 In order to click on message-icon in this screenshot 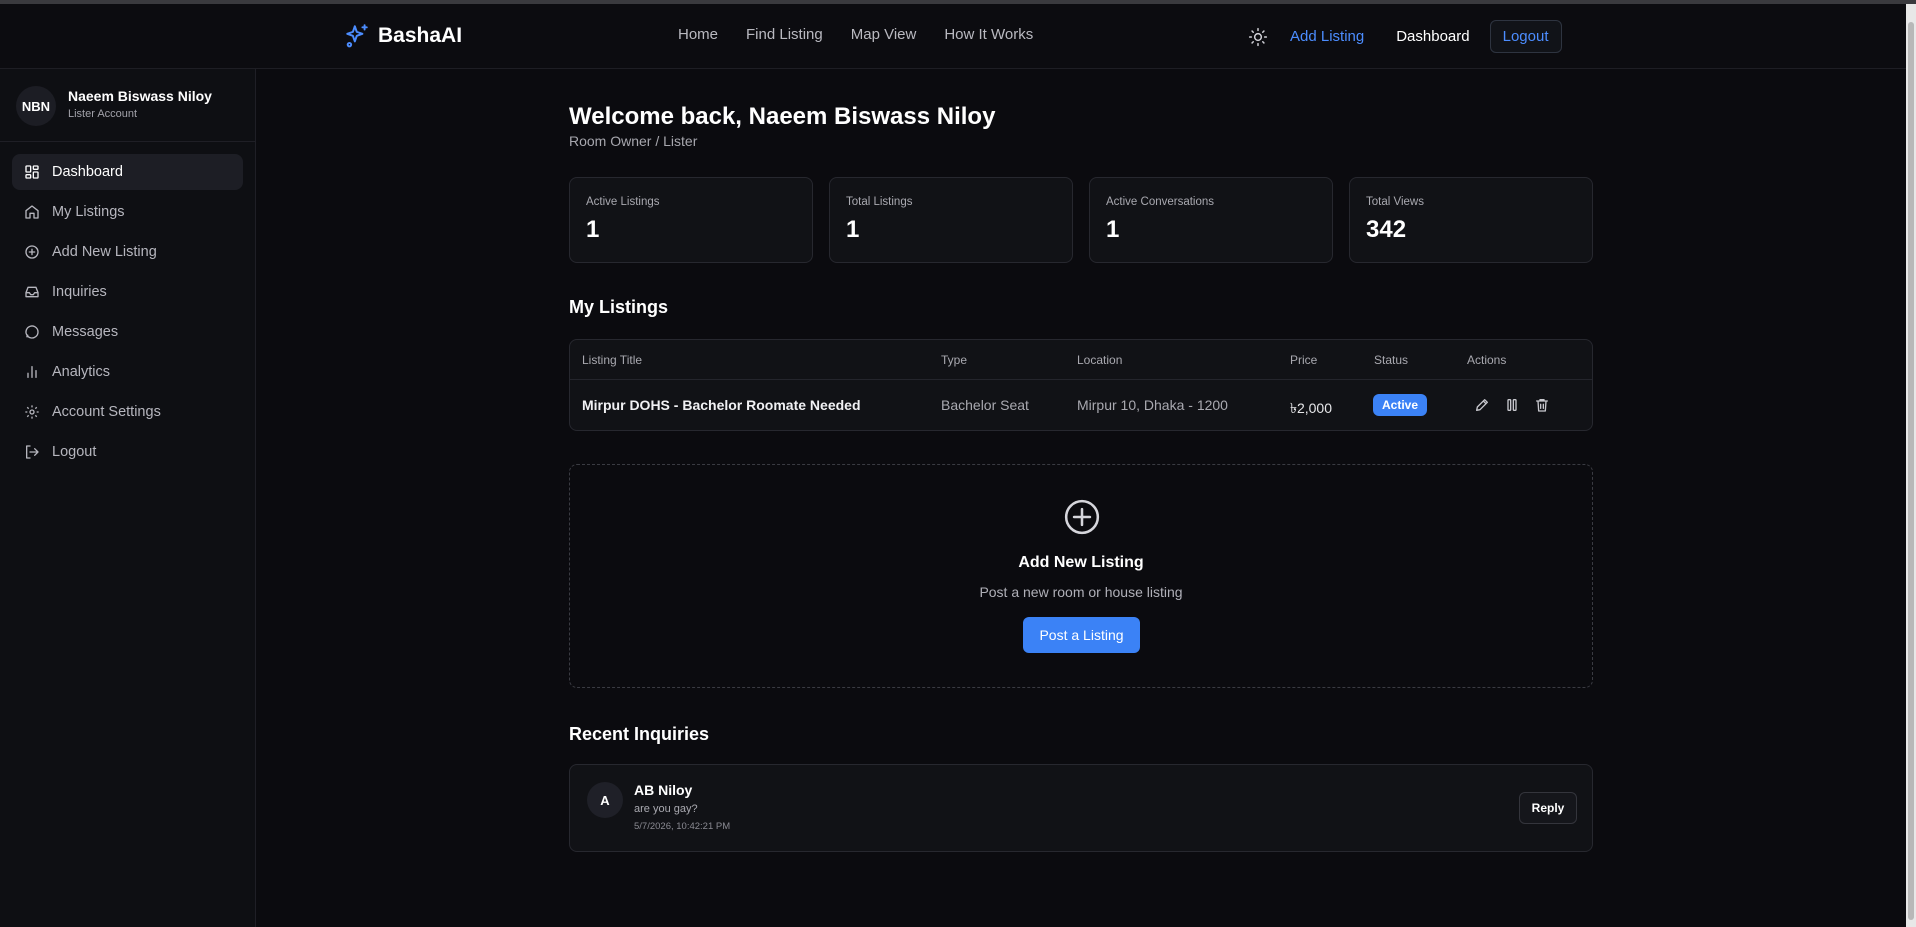, I will do `click(32, 332)`.